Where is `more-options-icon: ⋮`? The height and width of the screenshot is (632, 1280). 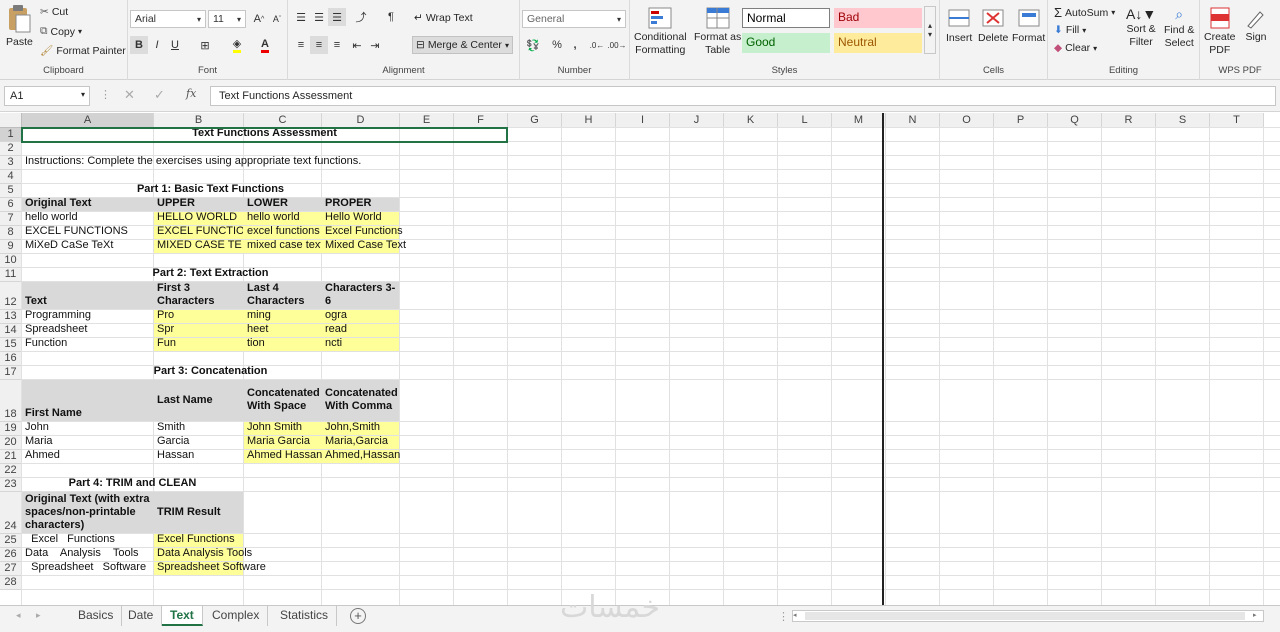 more-options-icon: ⋮ is located at coordinates (105, 94).